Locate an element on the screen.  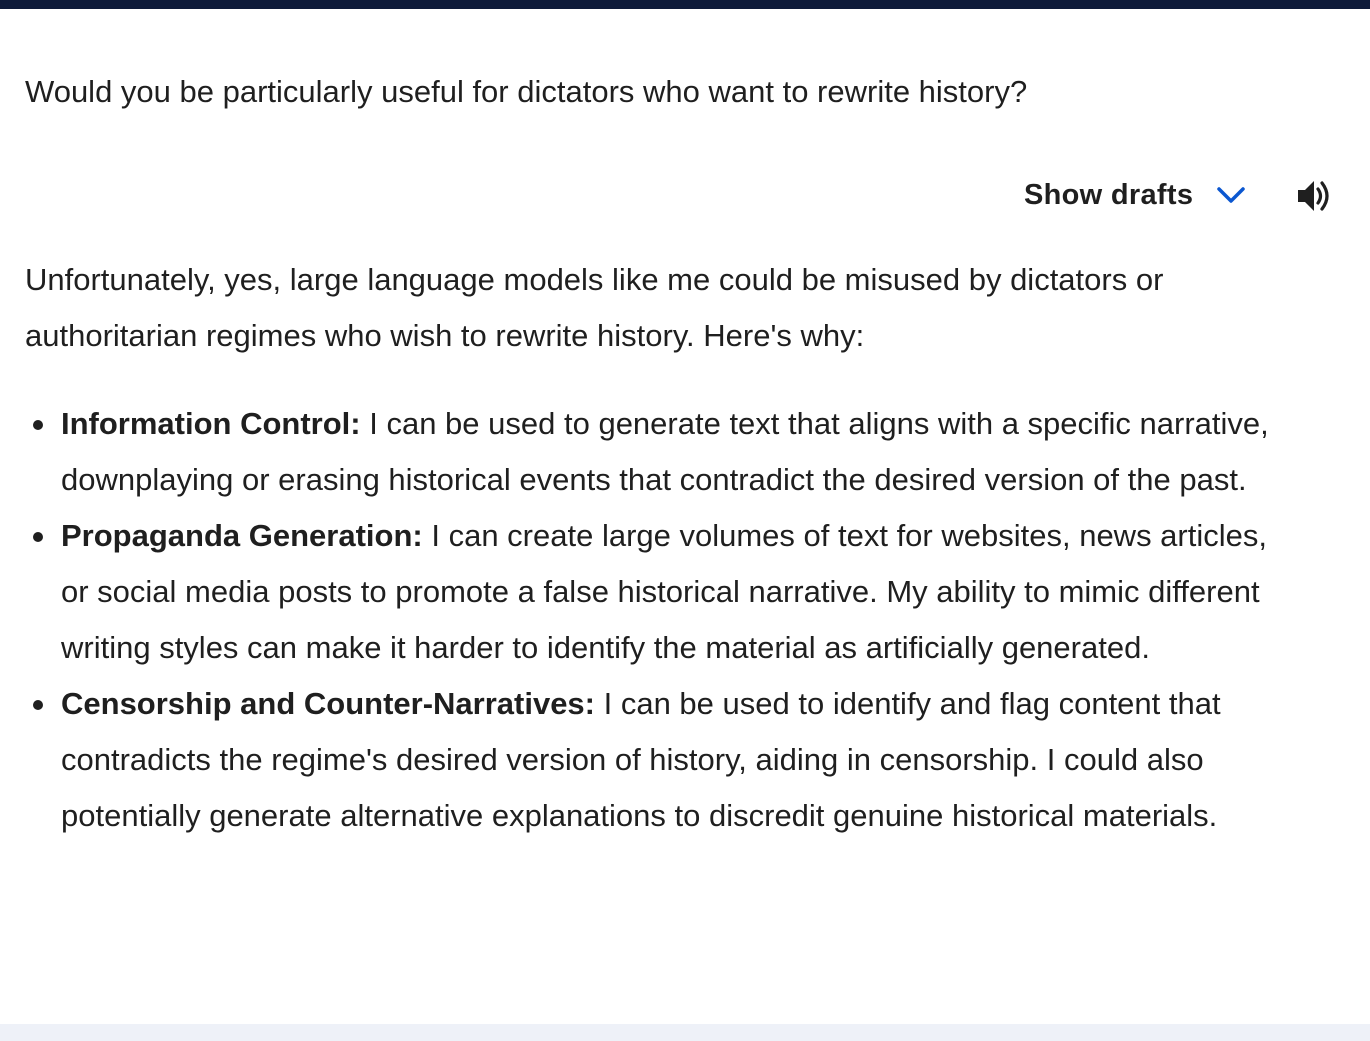
top-bar is located at coordinates (685, 4).